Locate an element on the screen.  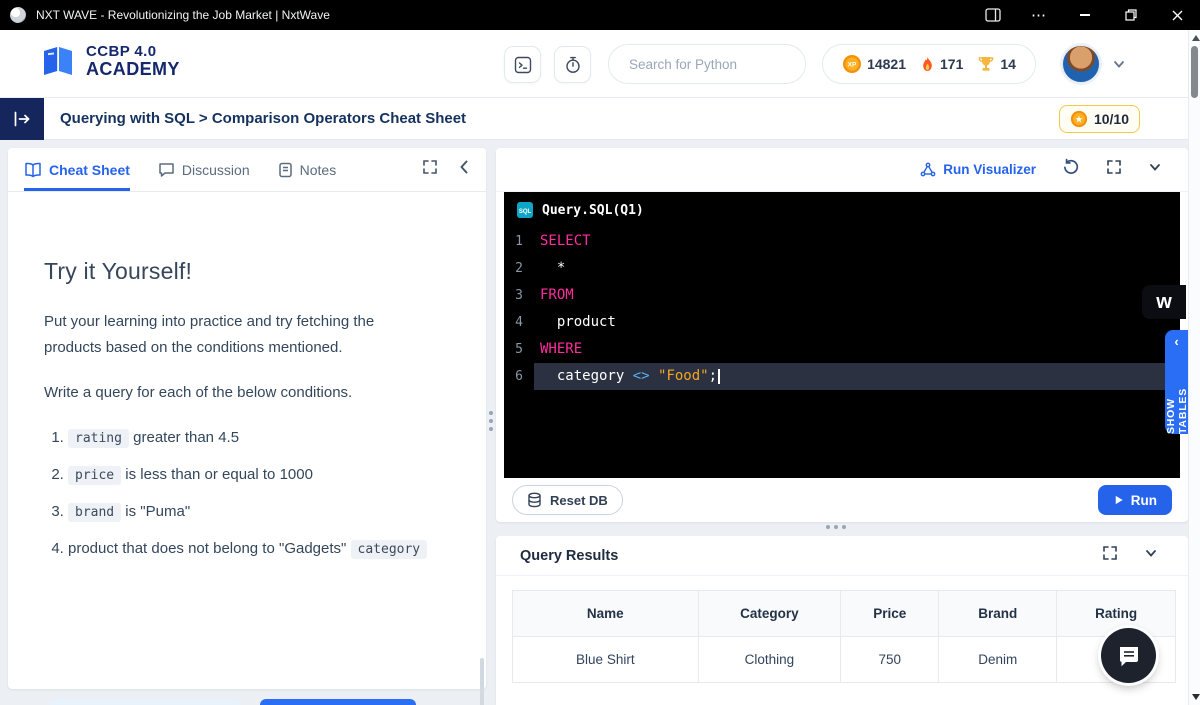
stats-pill: XP 14821 171 14 is located at coordinates (929, 64).